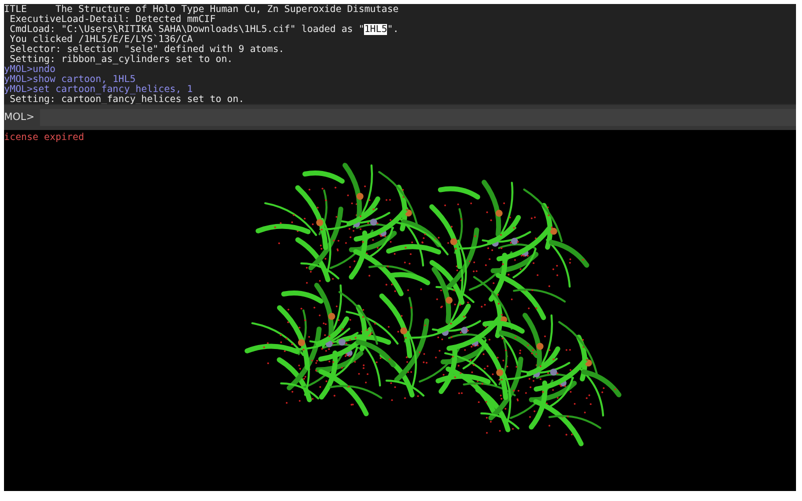 This screenshot has width=802, height=501. I want to click on command-line: yMOL>undo, so click(30, 70).